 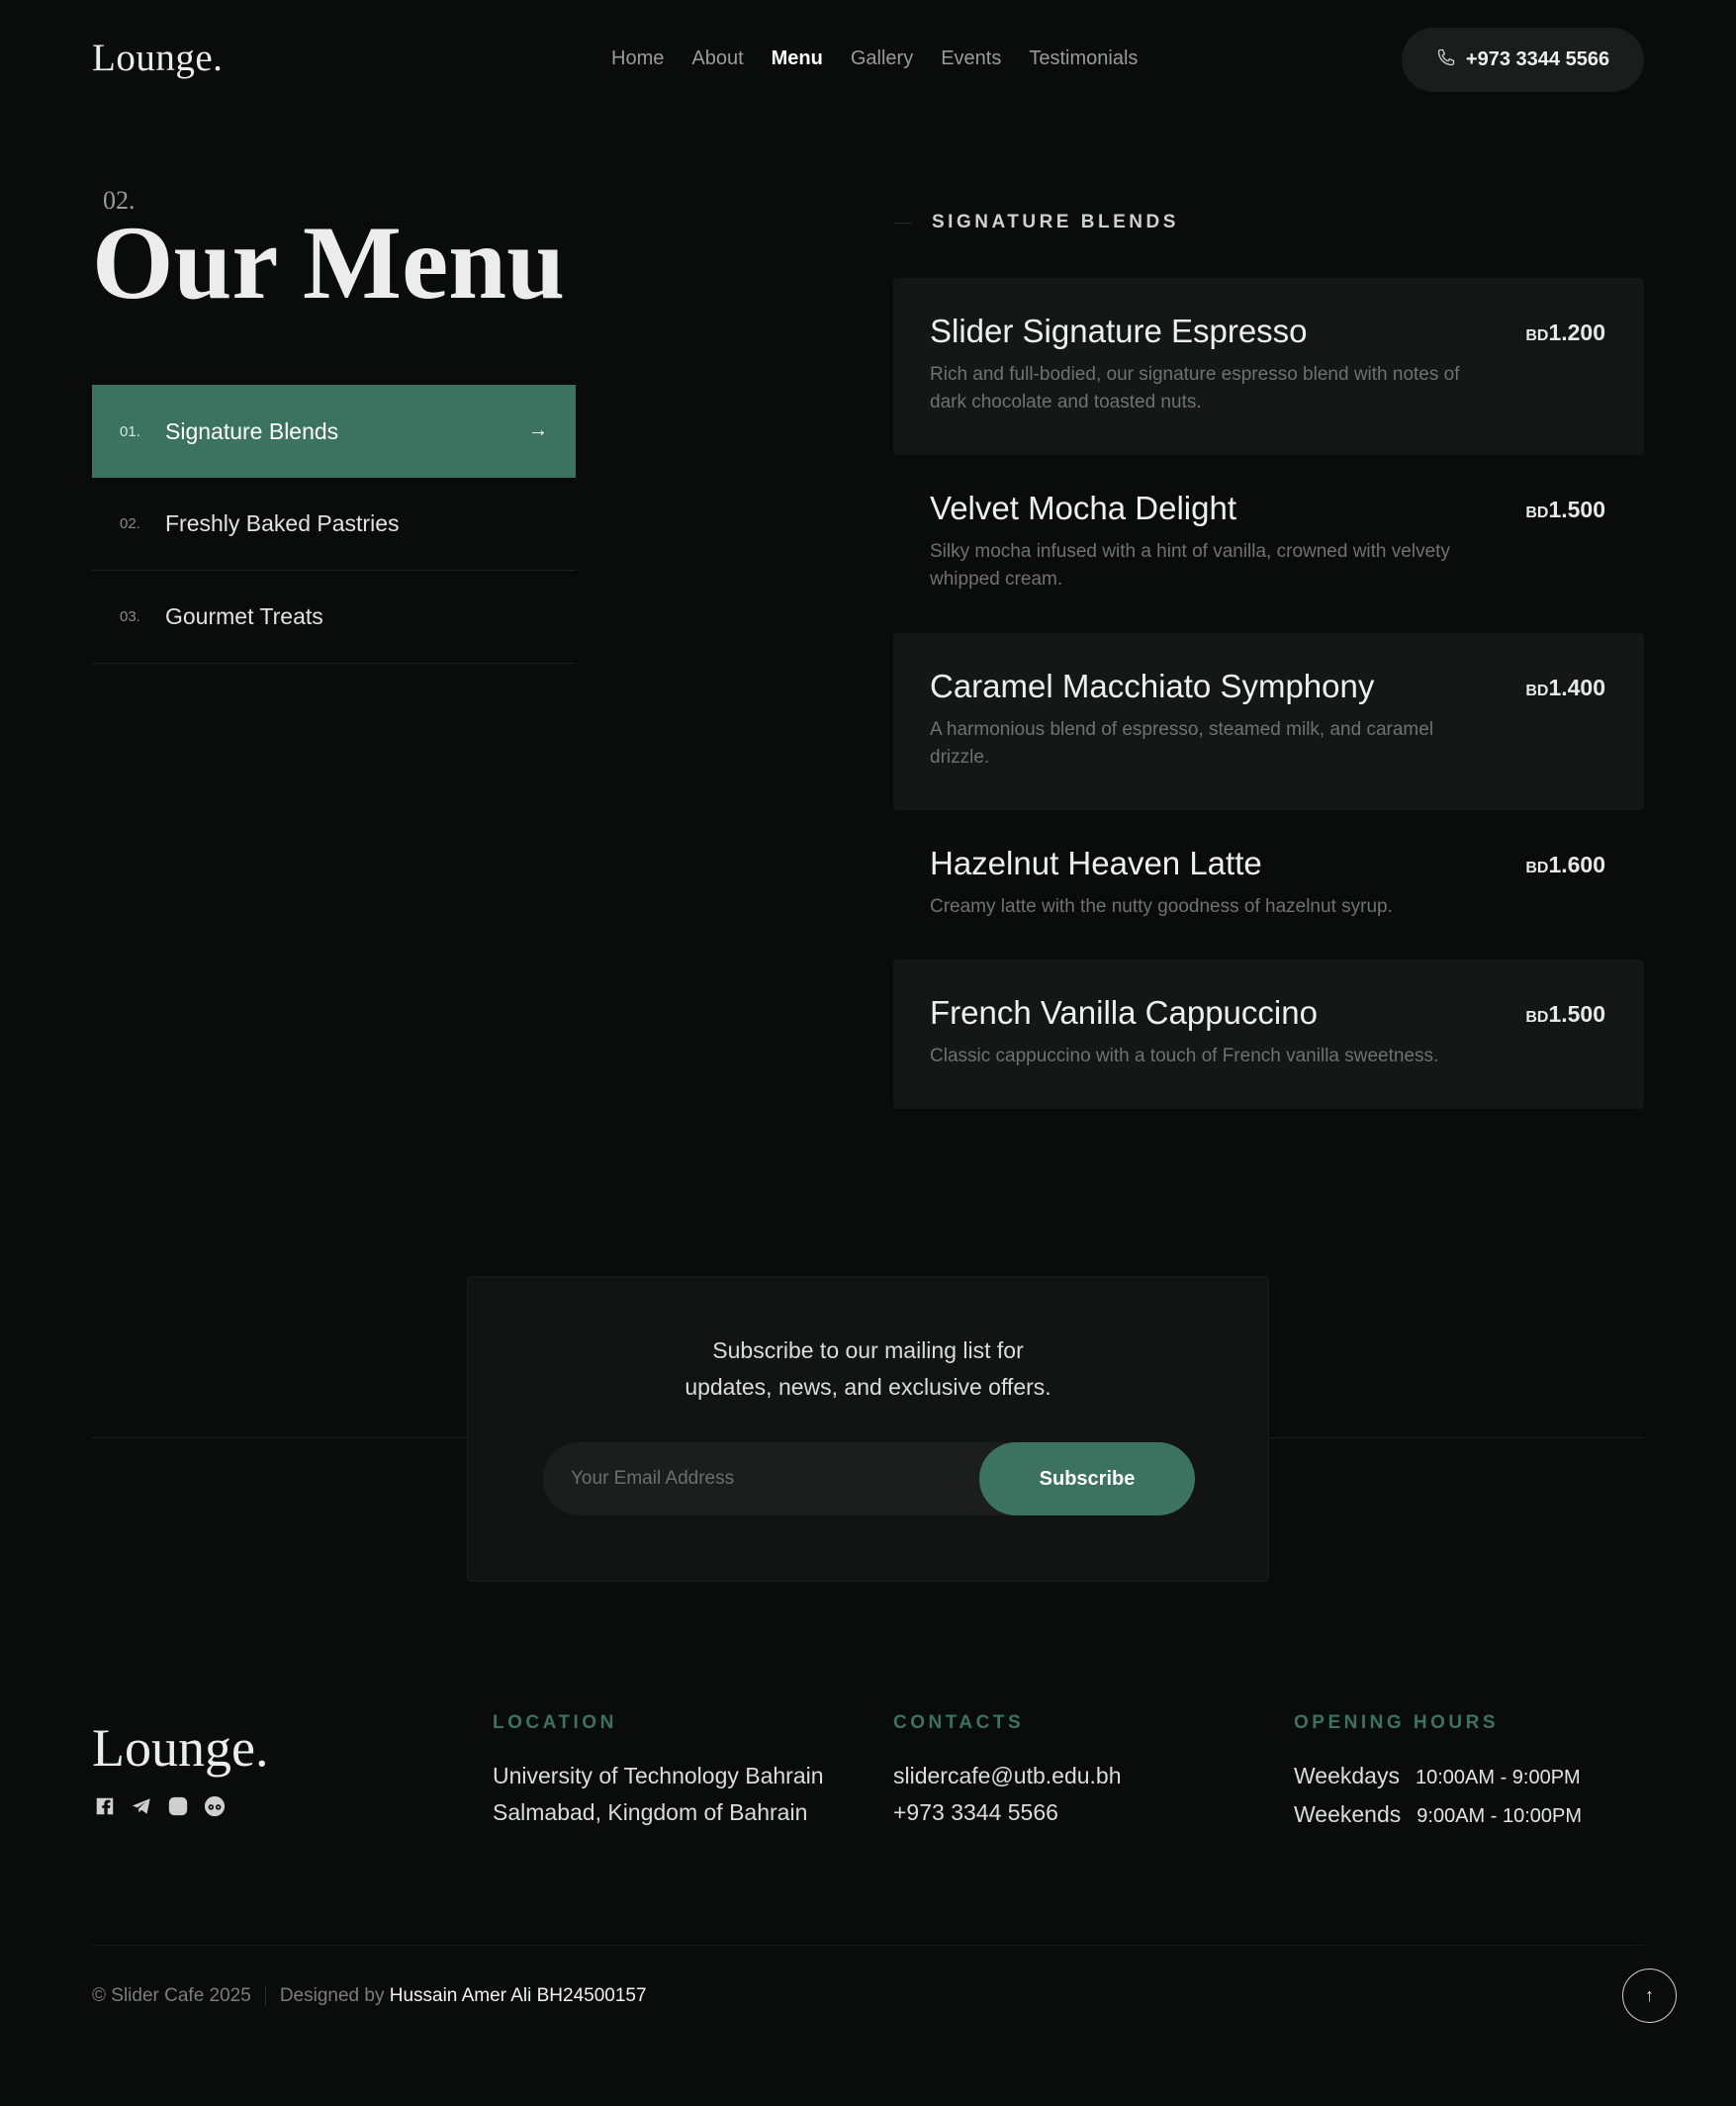 I want to click on instagram-icon, so click(x=178, y=1806).